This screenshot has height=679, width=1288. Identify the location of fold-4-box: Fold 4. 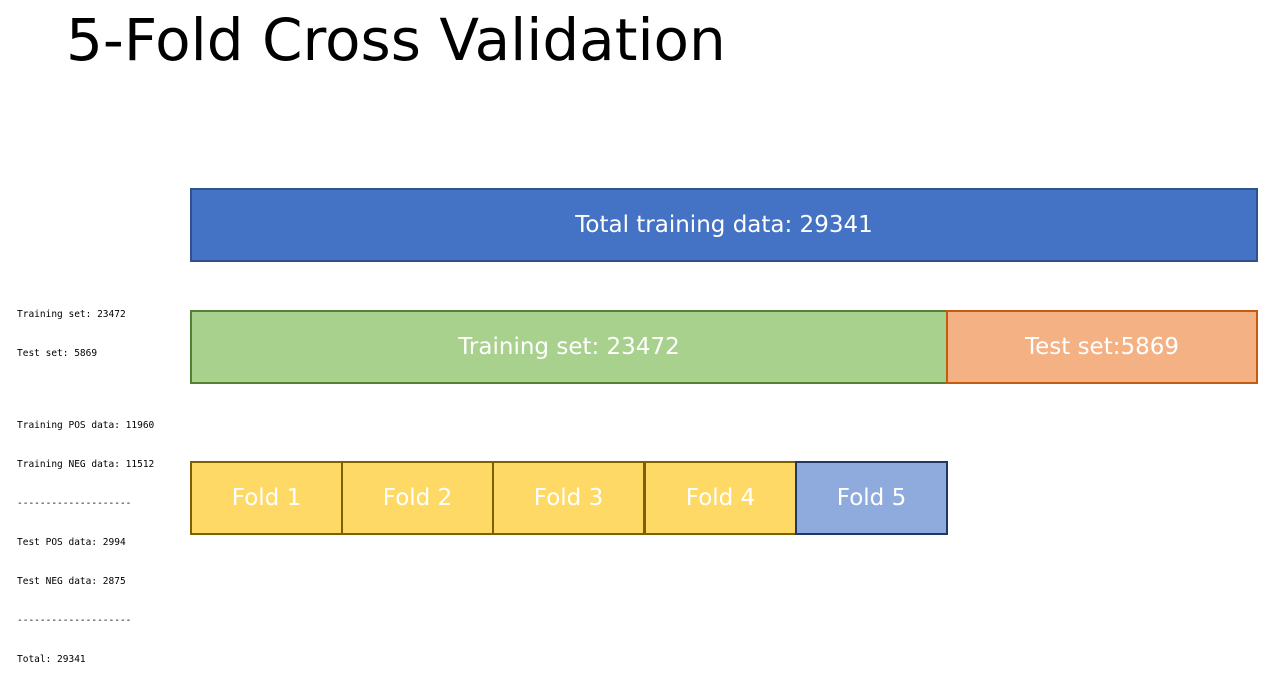
(720, 498).